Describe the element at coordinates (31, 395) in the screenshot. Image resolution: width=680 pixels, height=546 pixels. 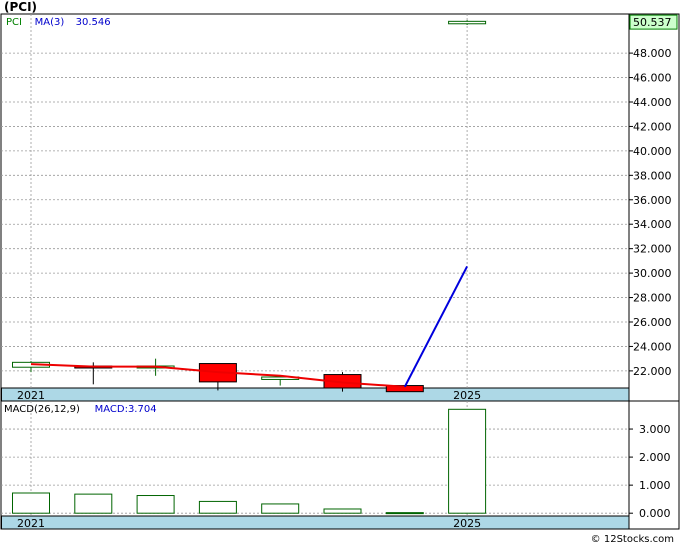
I see `price-x-tick-label: 2021` at that location.